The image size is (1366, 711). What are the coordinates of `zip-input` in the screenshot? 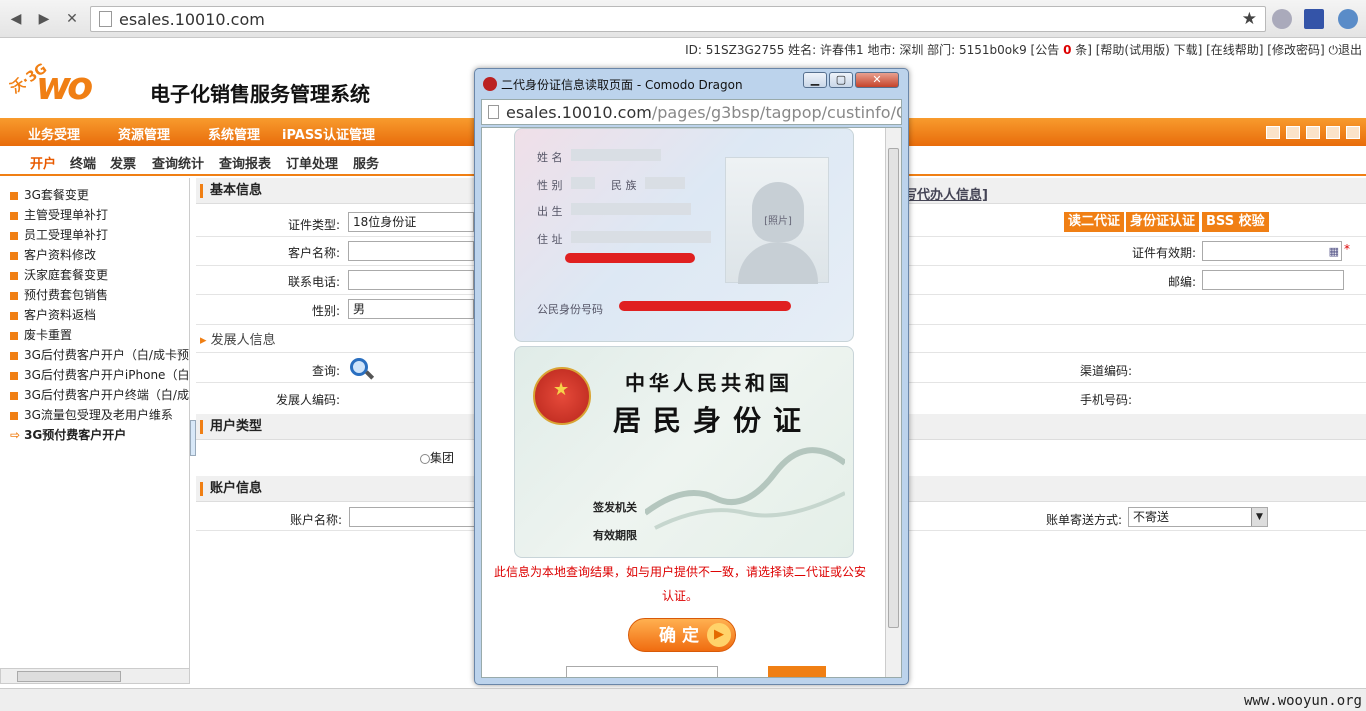 It's located at (1273, 280).